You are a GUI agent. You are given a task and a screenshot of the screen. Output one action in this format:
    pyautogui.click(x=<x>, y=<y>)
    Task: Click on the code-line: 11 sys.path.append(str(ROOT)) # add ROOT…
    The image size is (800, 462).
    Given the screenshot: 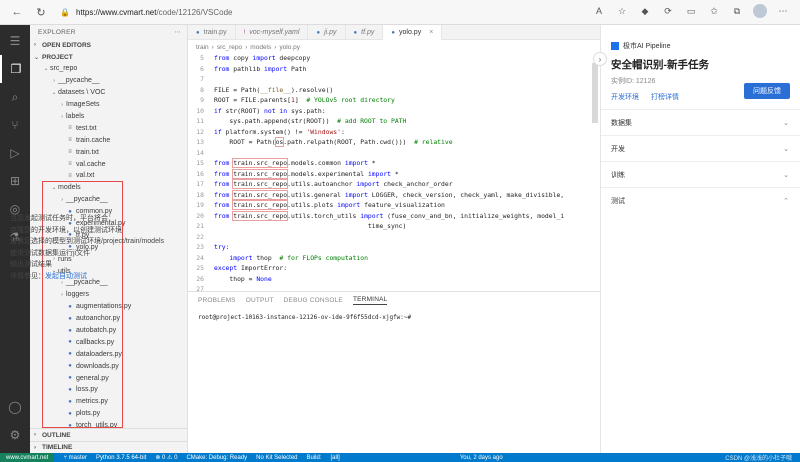 What is the action you would take?
    pyautogui.click(x=394, y=121)
    